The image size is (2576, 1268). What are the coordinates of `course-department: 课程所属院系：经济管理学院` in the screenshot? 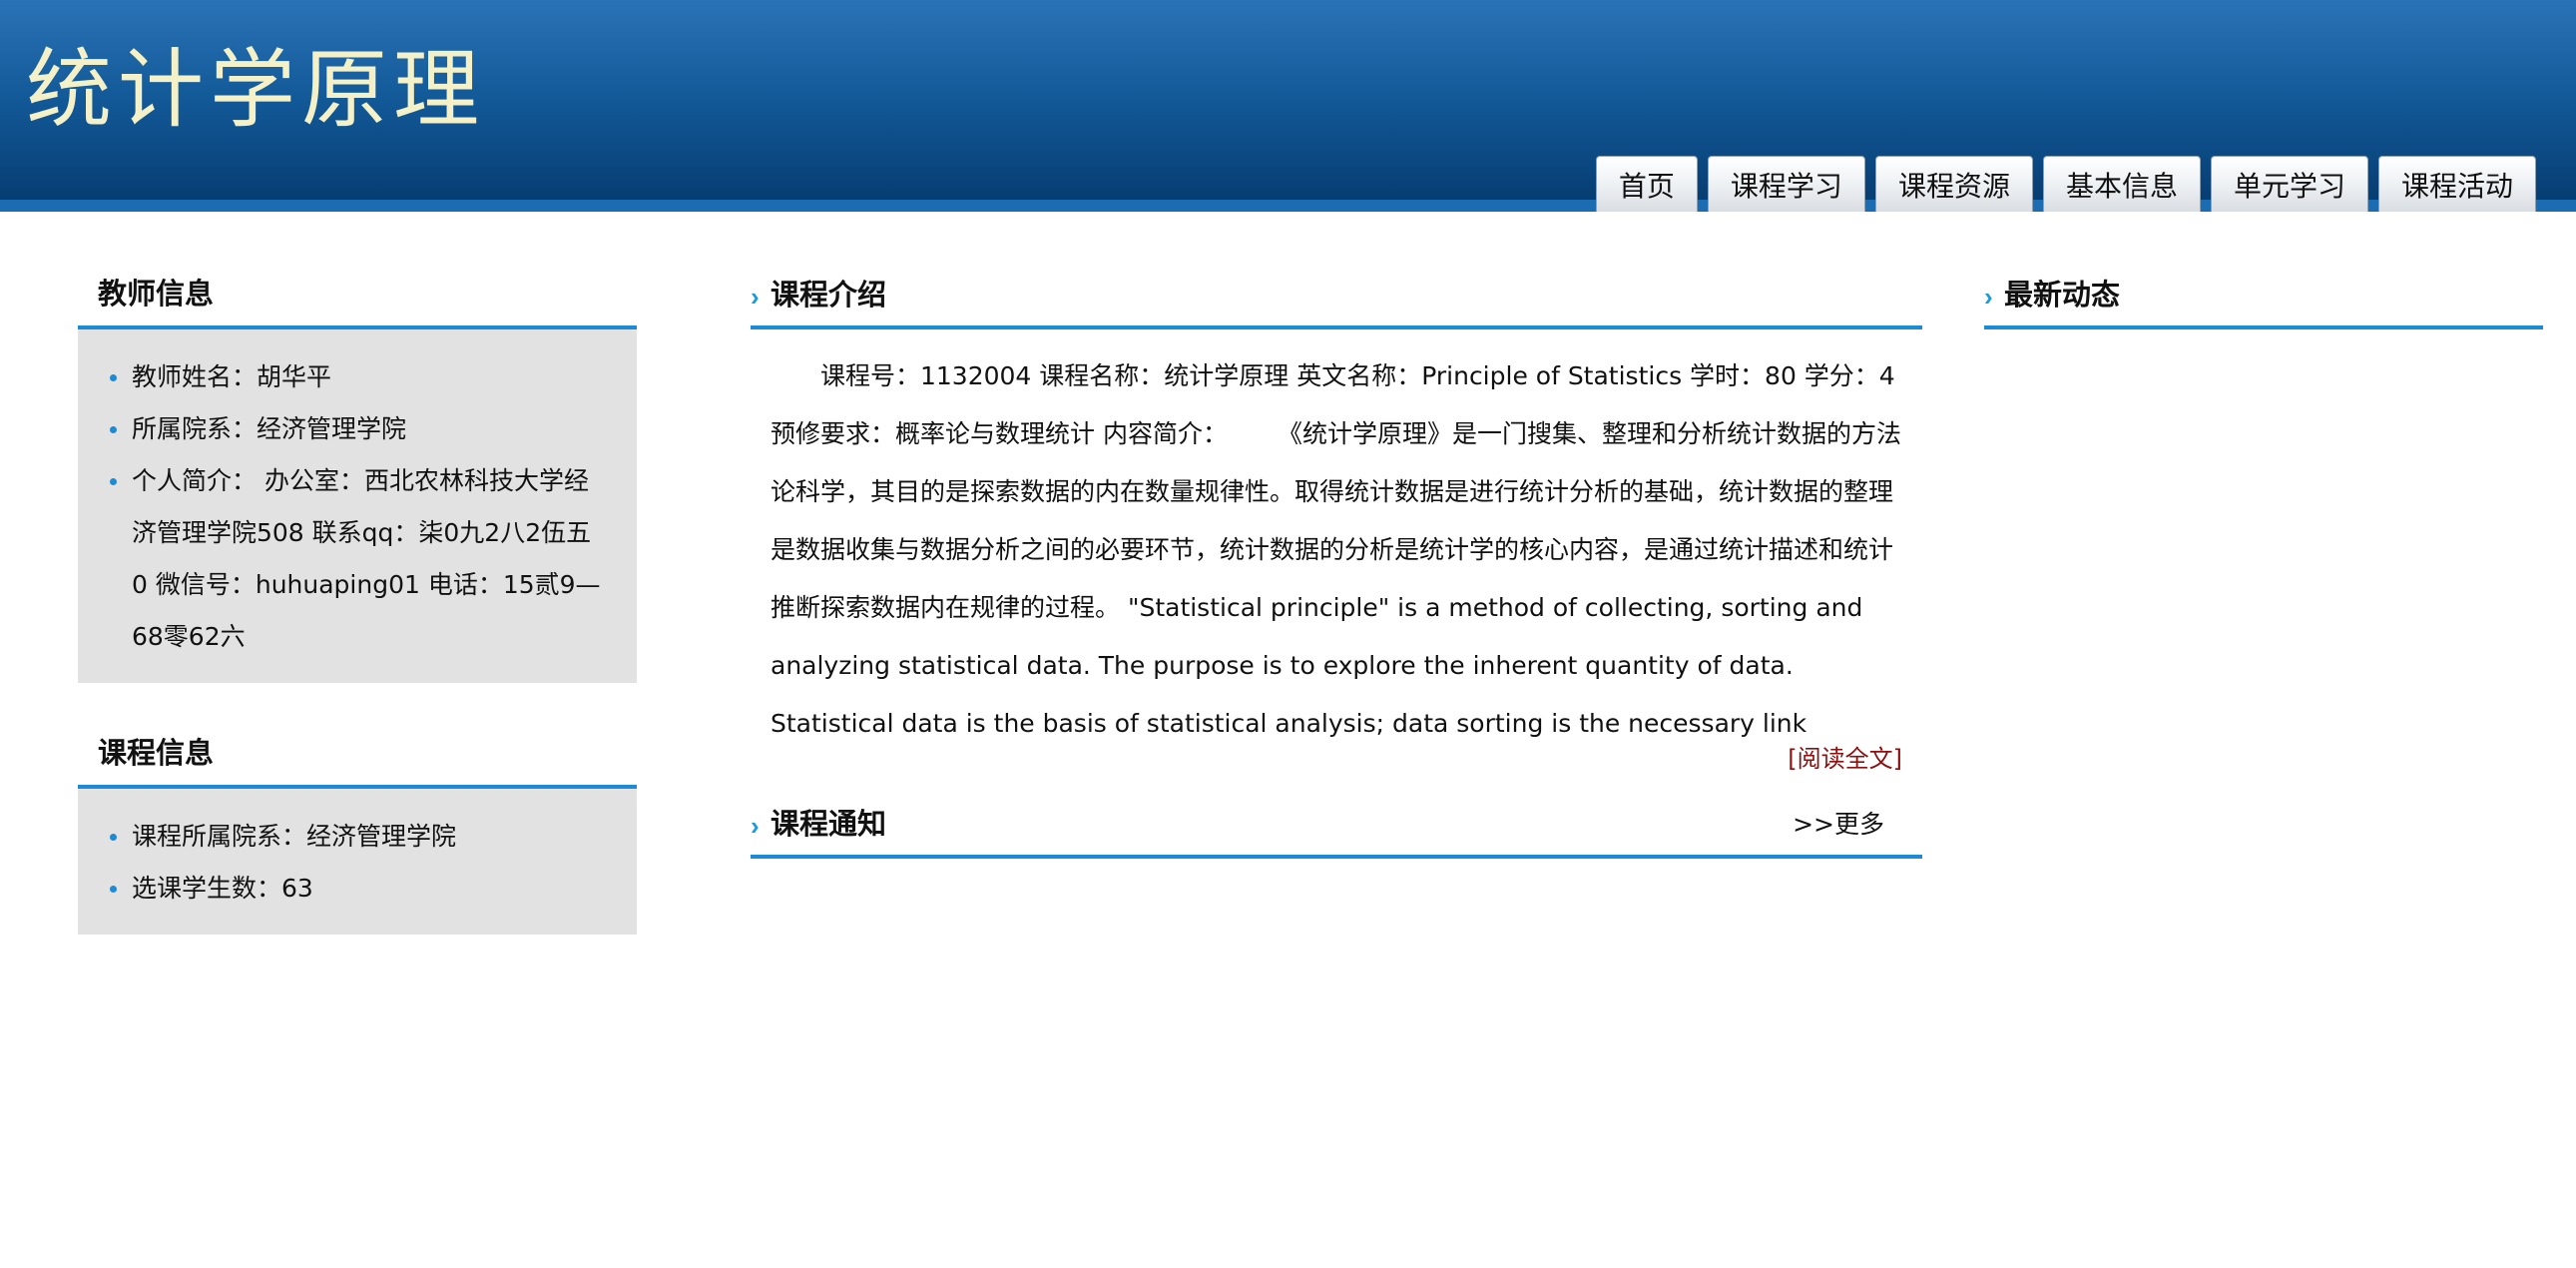 It's located at (358, 837).